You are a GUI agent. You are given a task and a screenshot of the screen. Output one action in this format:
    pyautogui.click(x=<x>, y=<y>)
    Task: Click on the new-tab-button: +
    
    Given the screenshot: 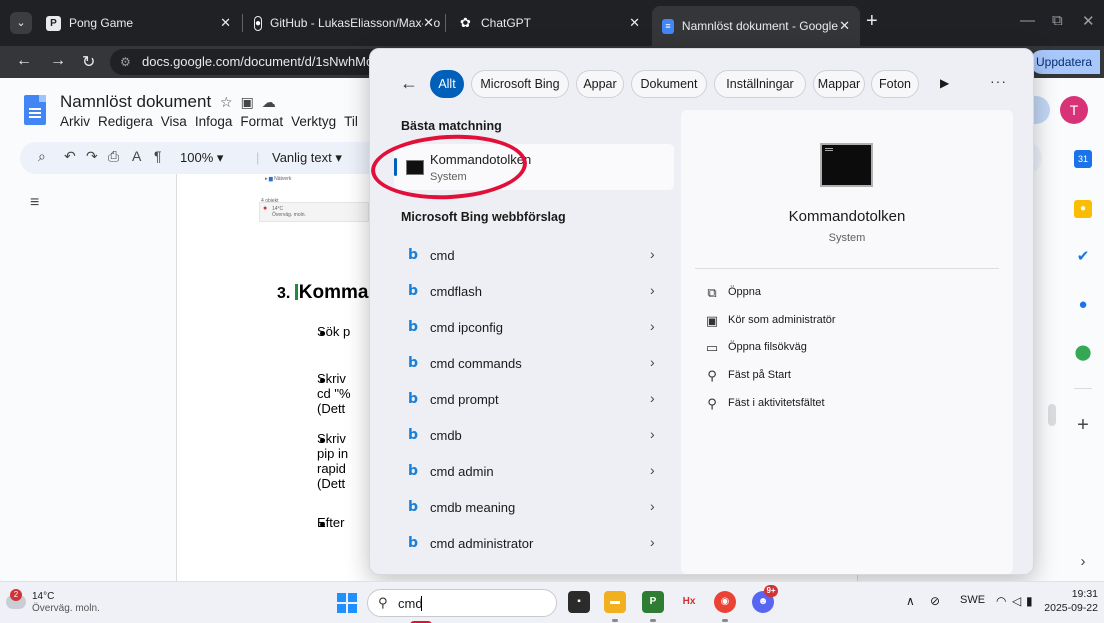 What is the action you would take?
    pyautogui.click(x=872, y=21)
    